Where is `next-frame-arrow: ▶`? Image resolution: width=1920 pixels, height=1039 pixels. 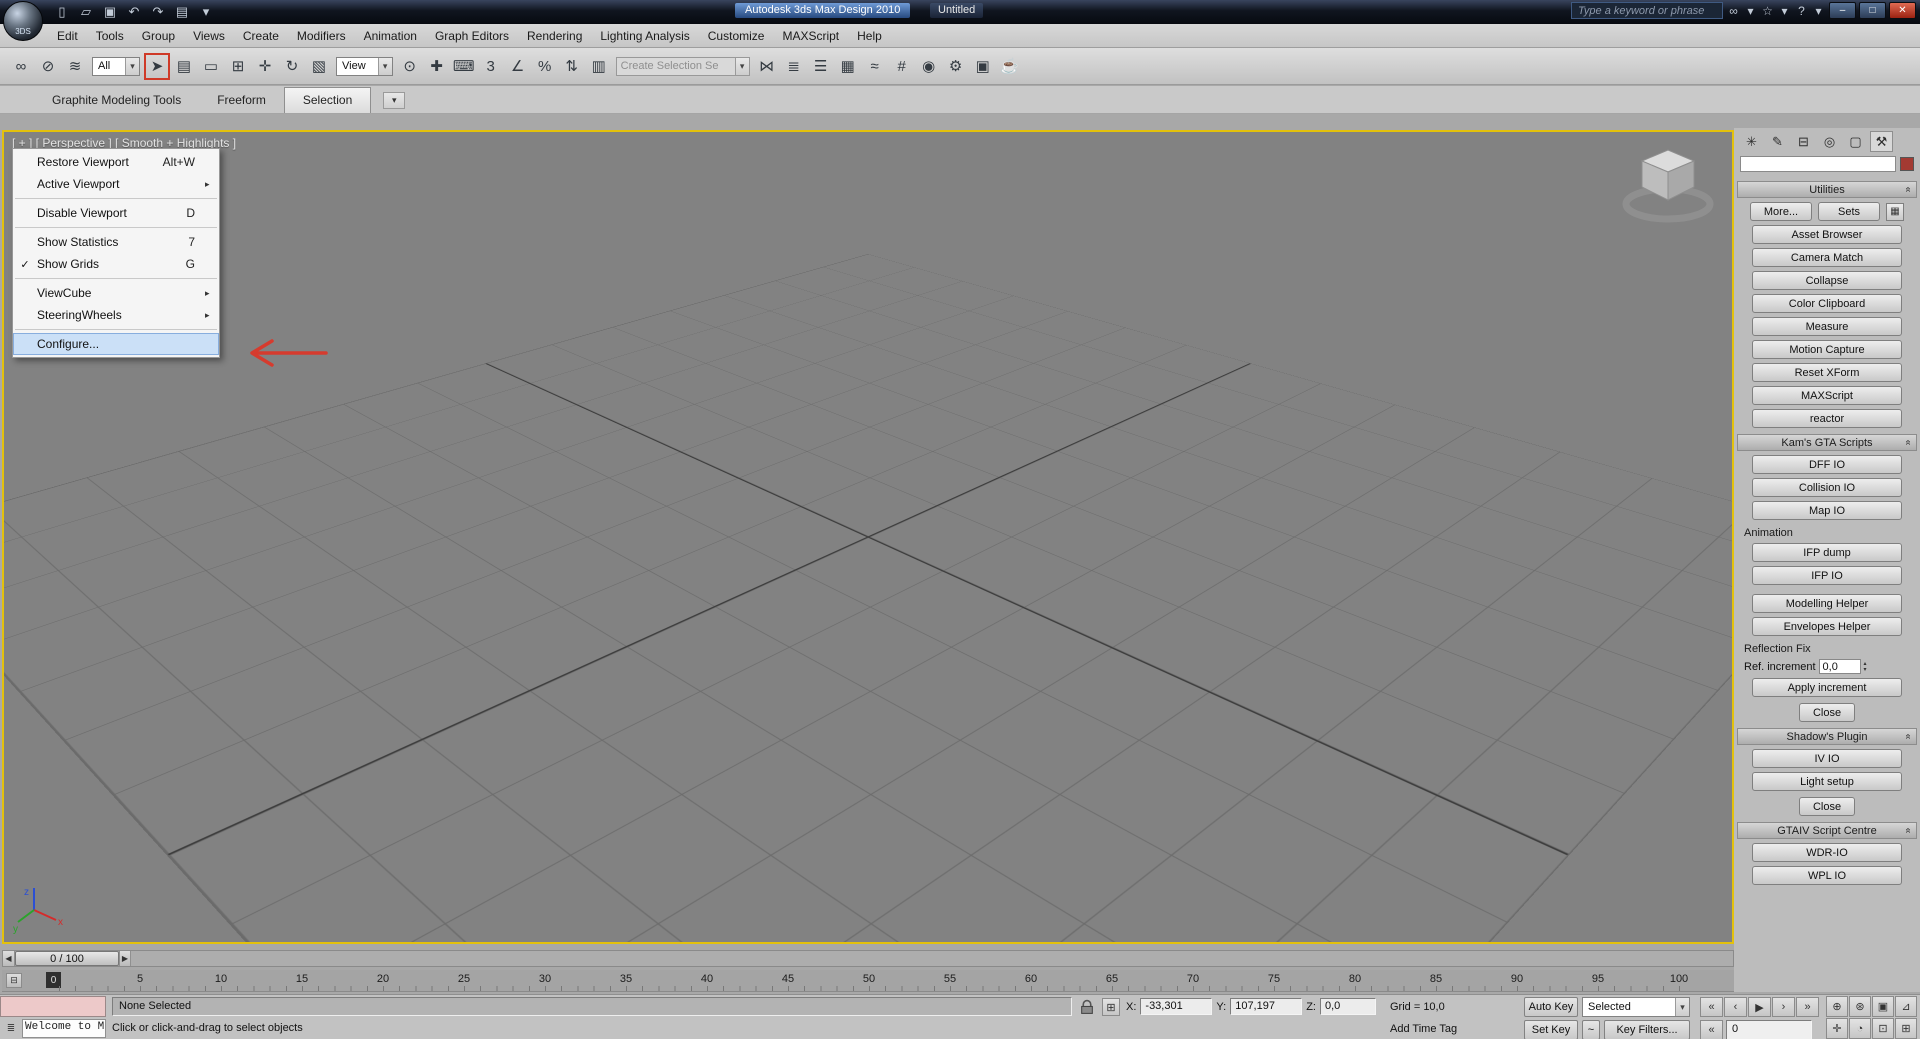
next-frame-arrow: ▶ is located at coordinates (125, 958).